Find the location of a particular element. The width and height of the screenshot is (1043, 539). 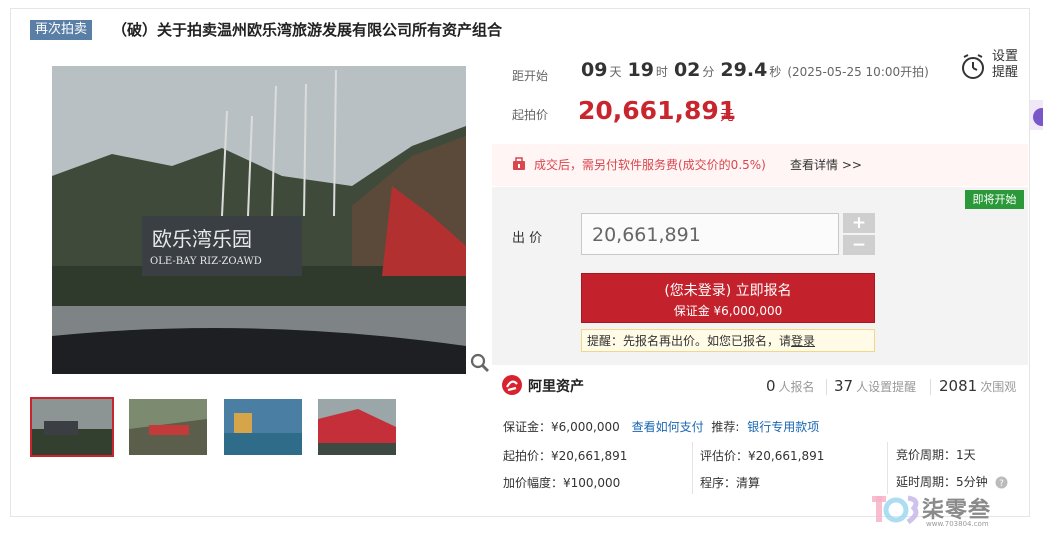

set-reminder-button: 设置 提醒 is located at coordinates (987, 66).